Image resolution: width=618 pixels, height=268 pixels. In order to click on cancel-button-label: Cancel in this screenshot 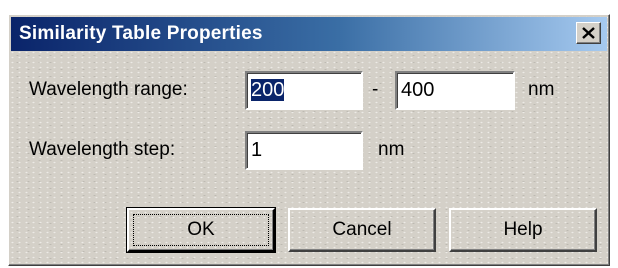, I will do `click(362, 229)`.